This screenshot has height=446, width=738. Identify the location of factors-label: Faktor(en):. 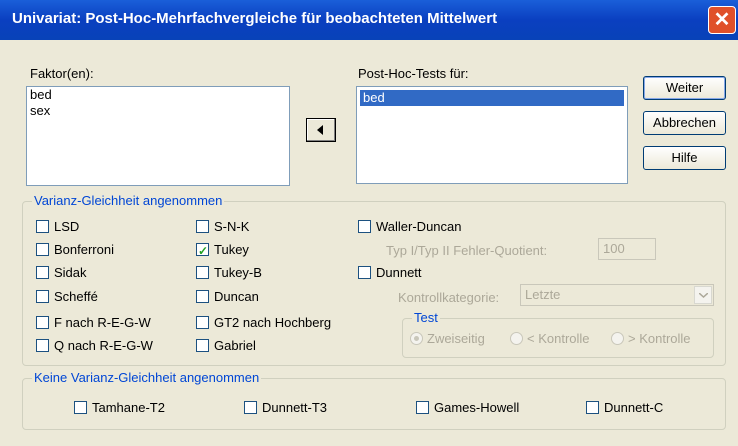
(62, 73).